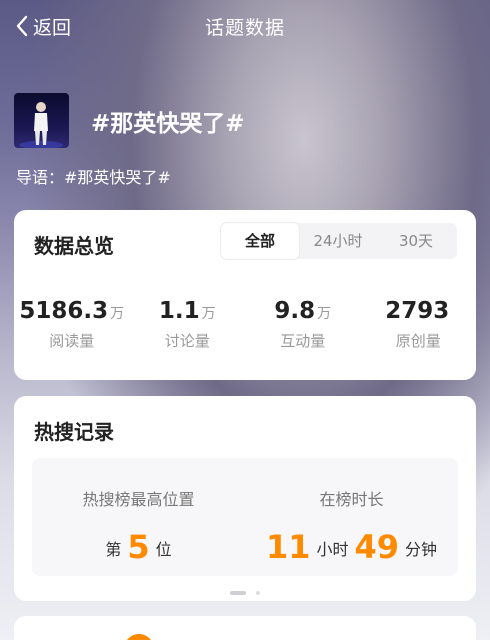 The height and width of the screenshot is (640, 490). Describe the element at coordinates (93, 177) in the screenshot. I see `topic-lead: 导语：#那英快哭了#` at that location.